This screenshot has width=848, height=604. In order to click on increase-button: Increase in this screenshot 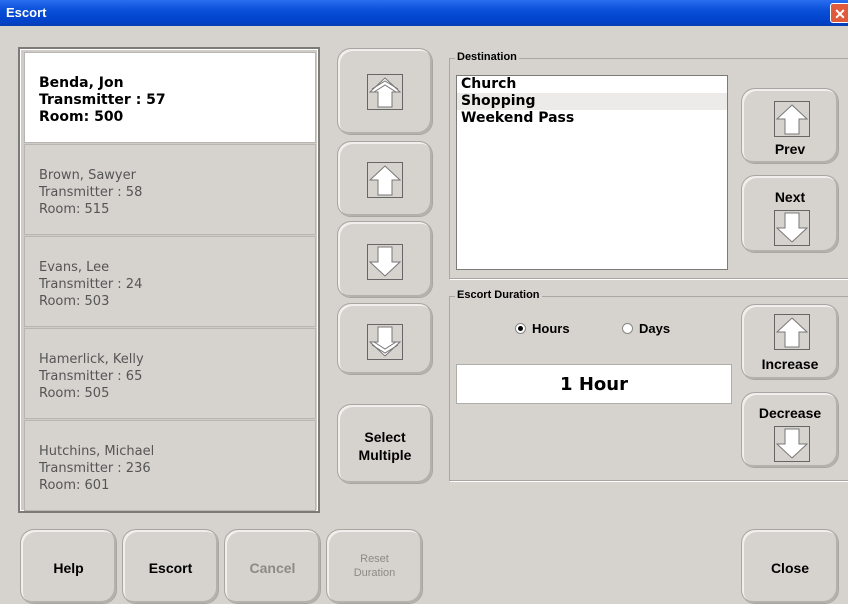, I will do `click(790, 342)`.